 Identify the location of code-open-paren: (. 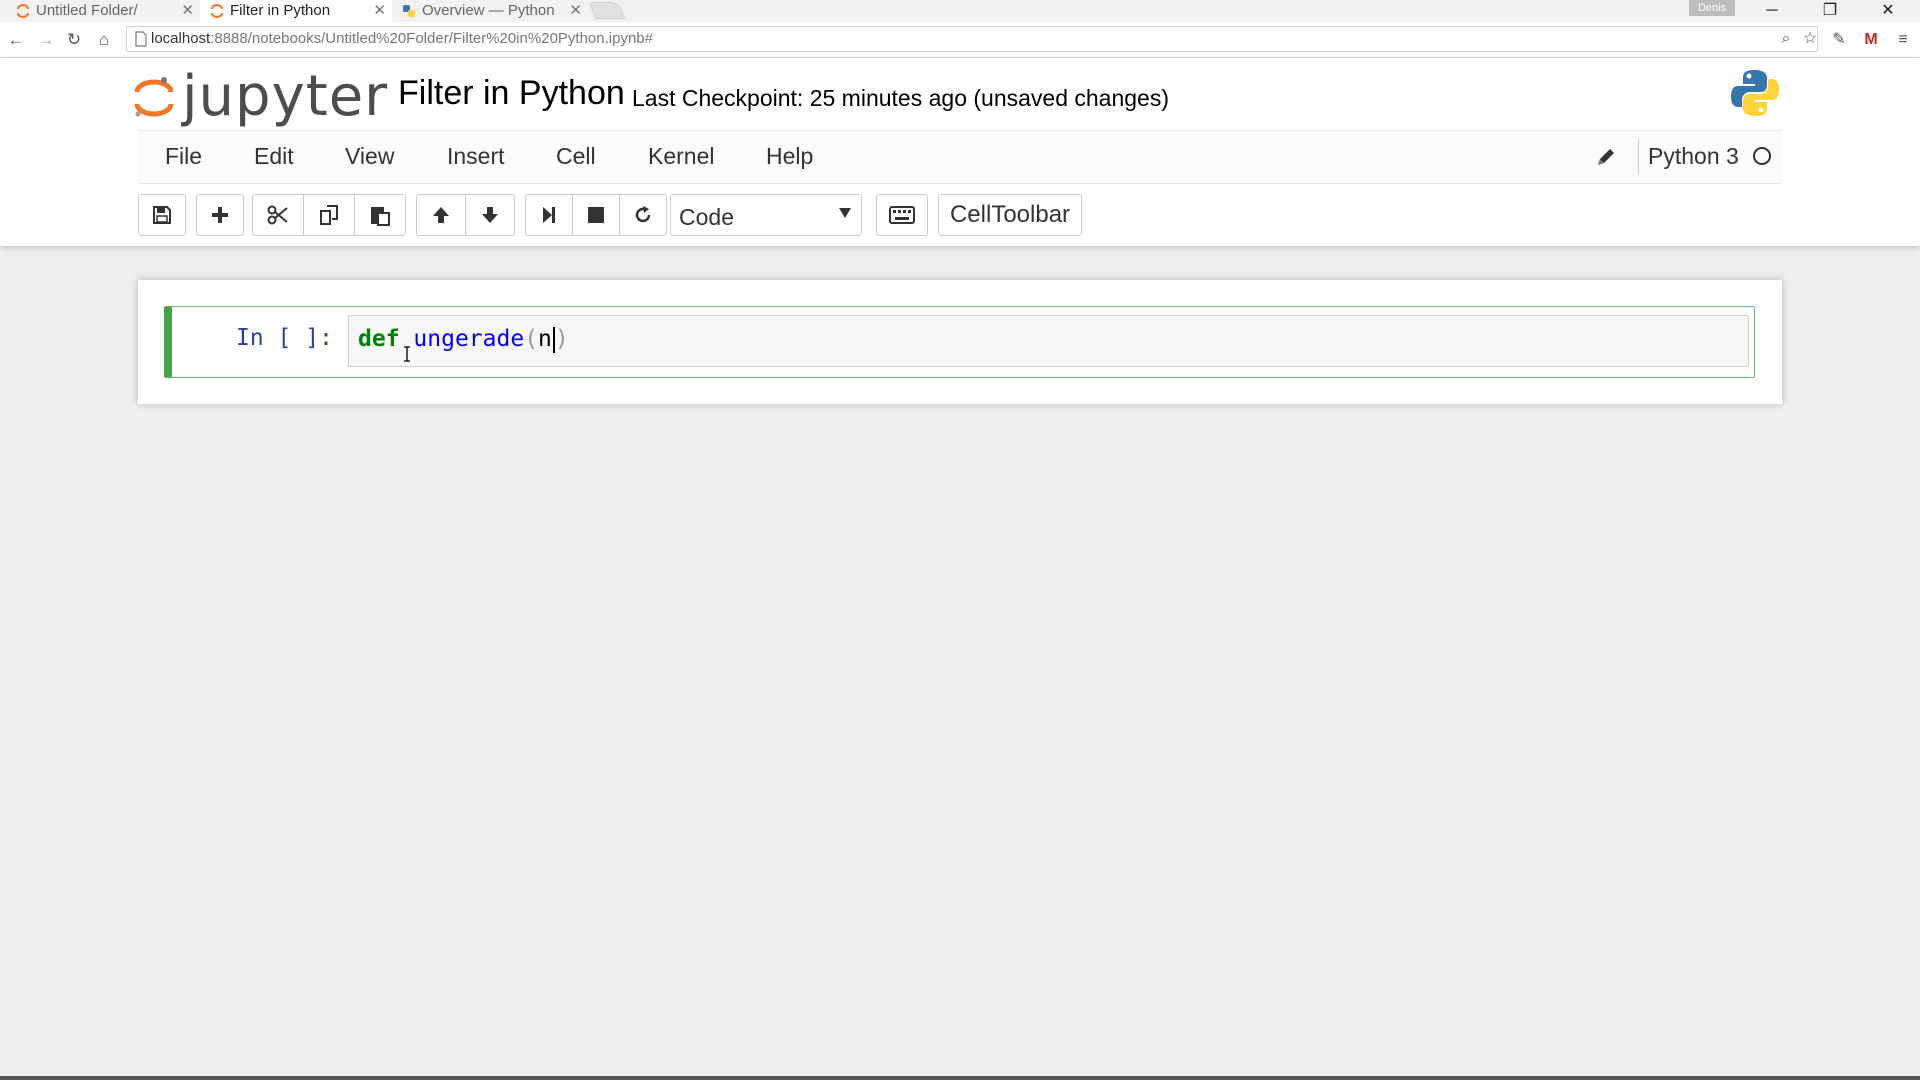
(531, 339).